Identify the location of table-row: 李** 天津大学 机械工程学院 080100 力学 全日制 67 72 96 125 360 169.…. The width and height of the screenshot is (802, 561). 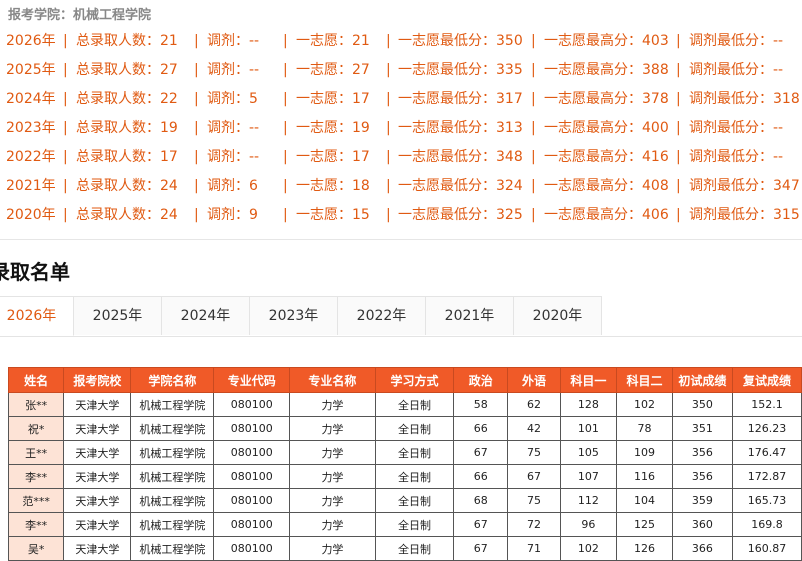
(404, 524).